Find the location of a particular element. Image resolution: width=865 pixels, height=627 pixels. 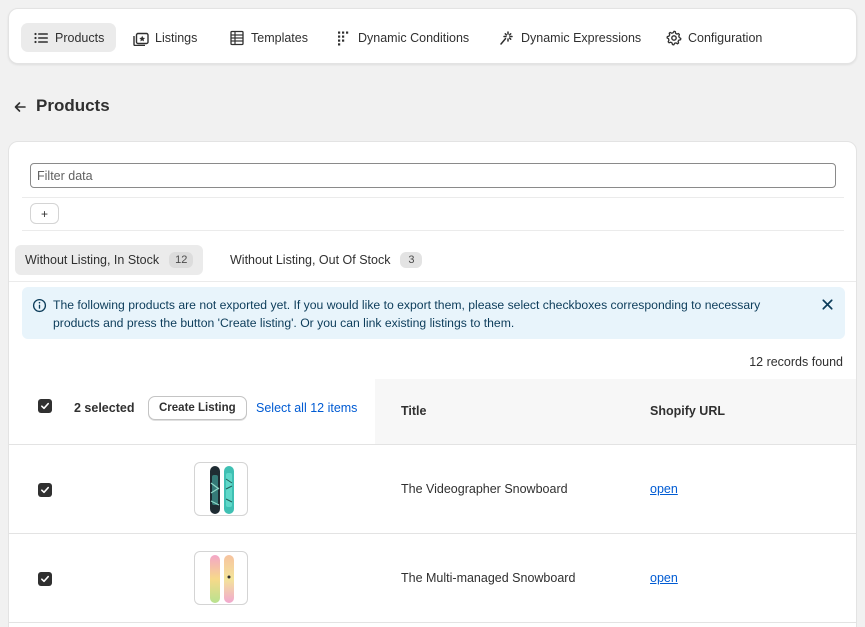

nav-label: Dynamic Expressions is located at coordinates (581, 37).